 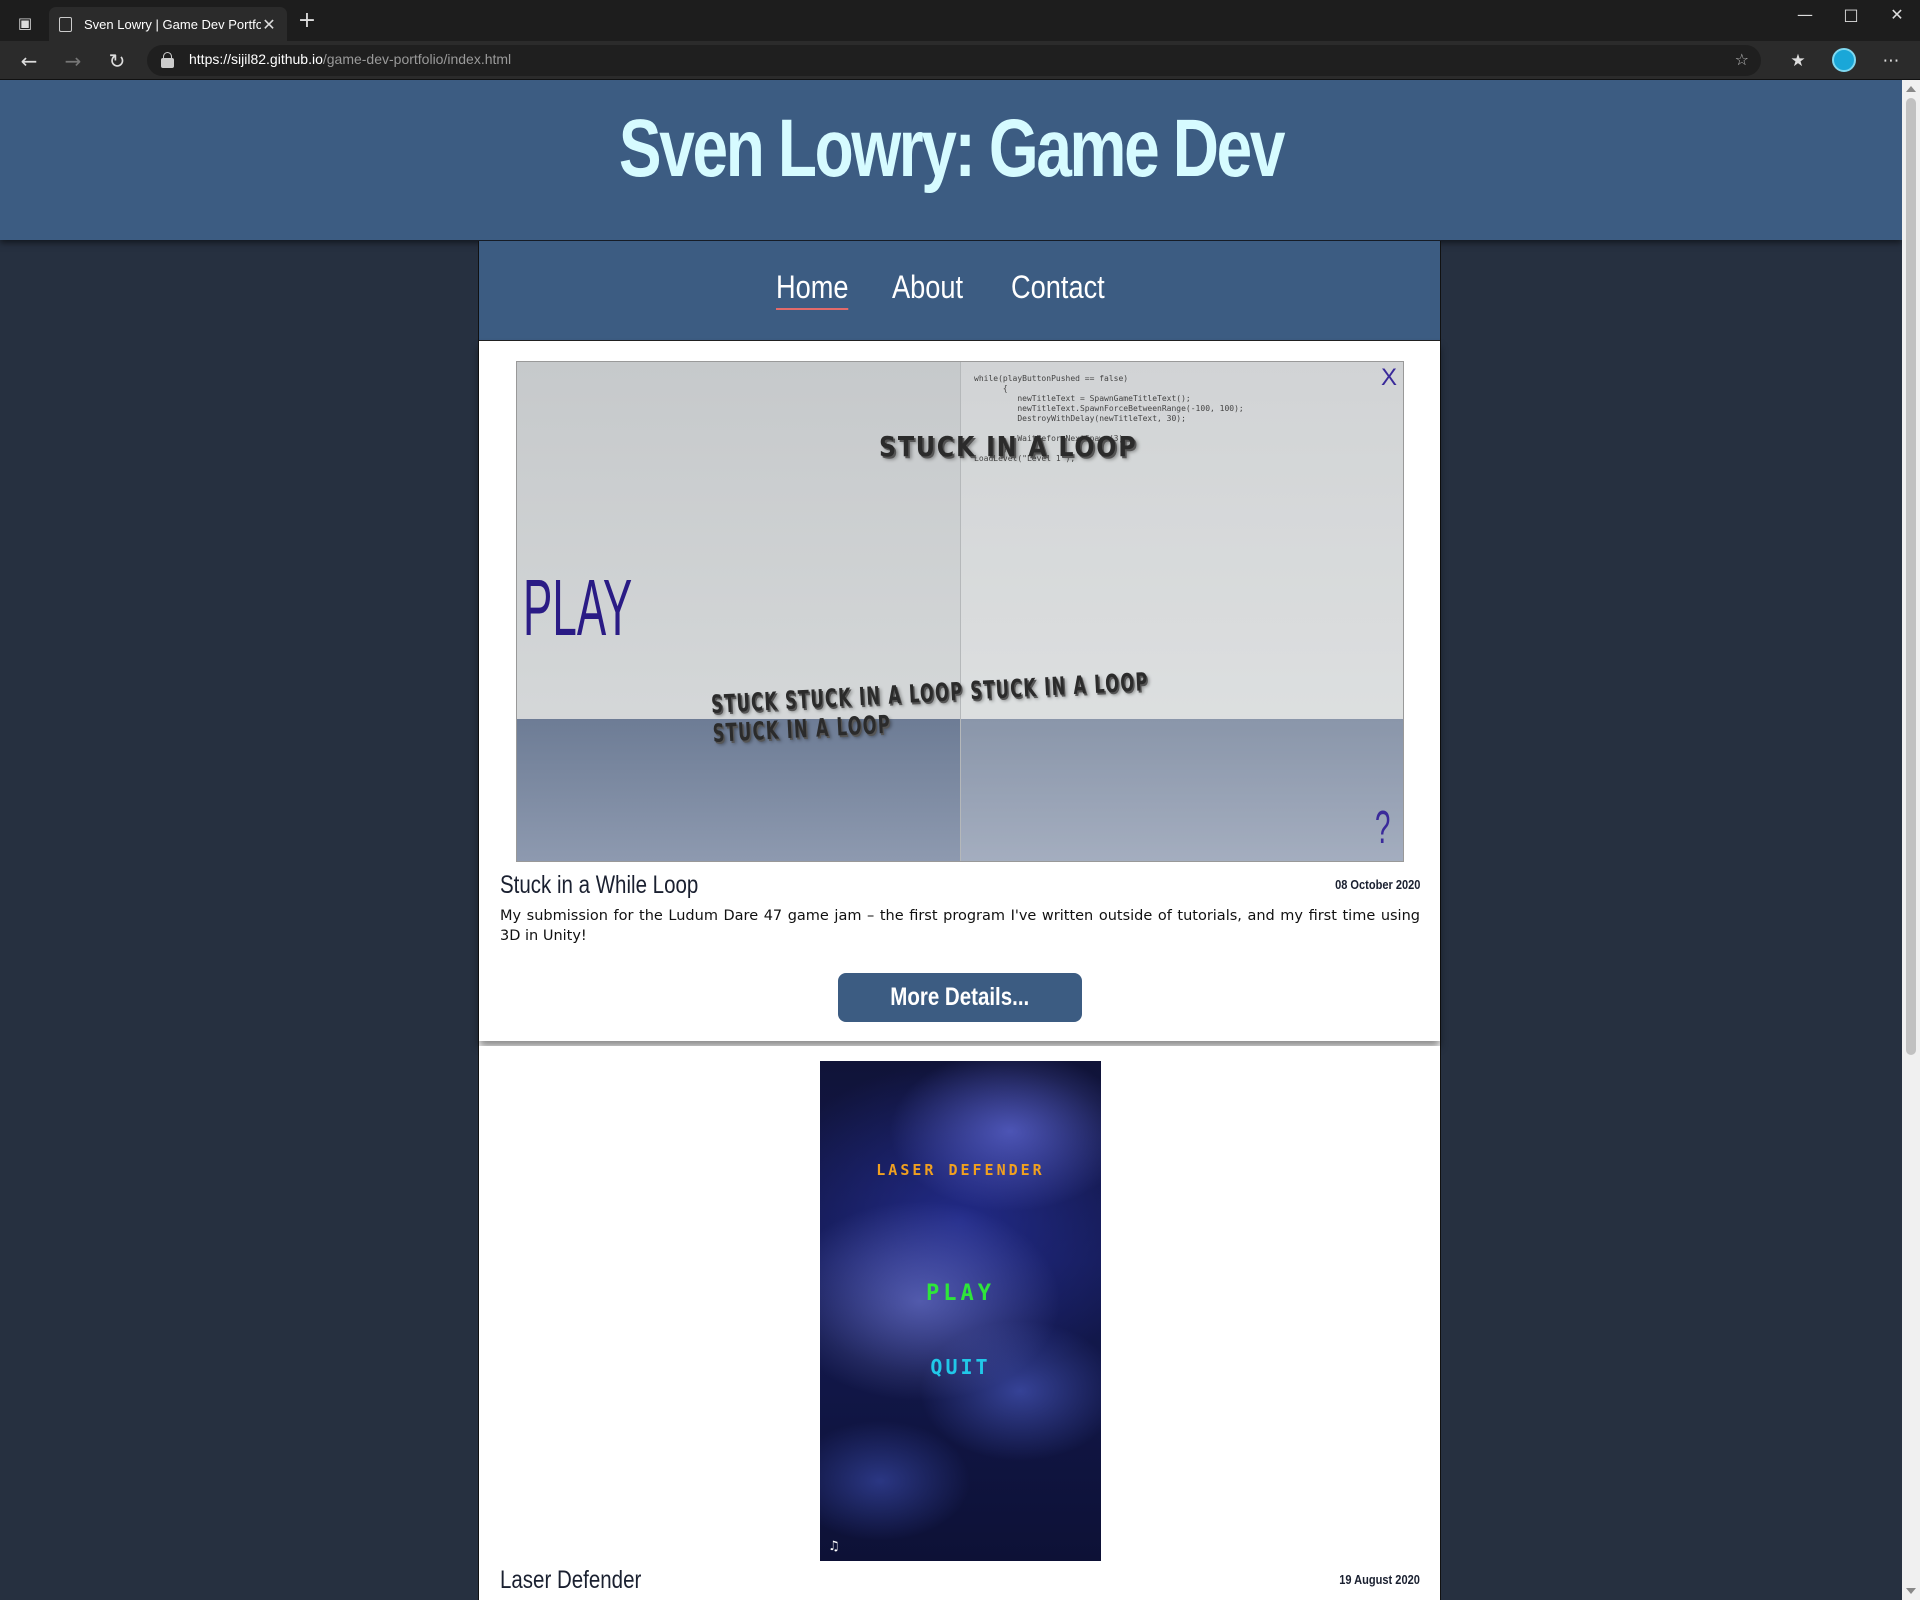 What do you see at coordinates (1798, 61) in the screenshot?
I see `favorites-icon: ★` at bounding box center [1798, 61].